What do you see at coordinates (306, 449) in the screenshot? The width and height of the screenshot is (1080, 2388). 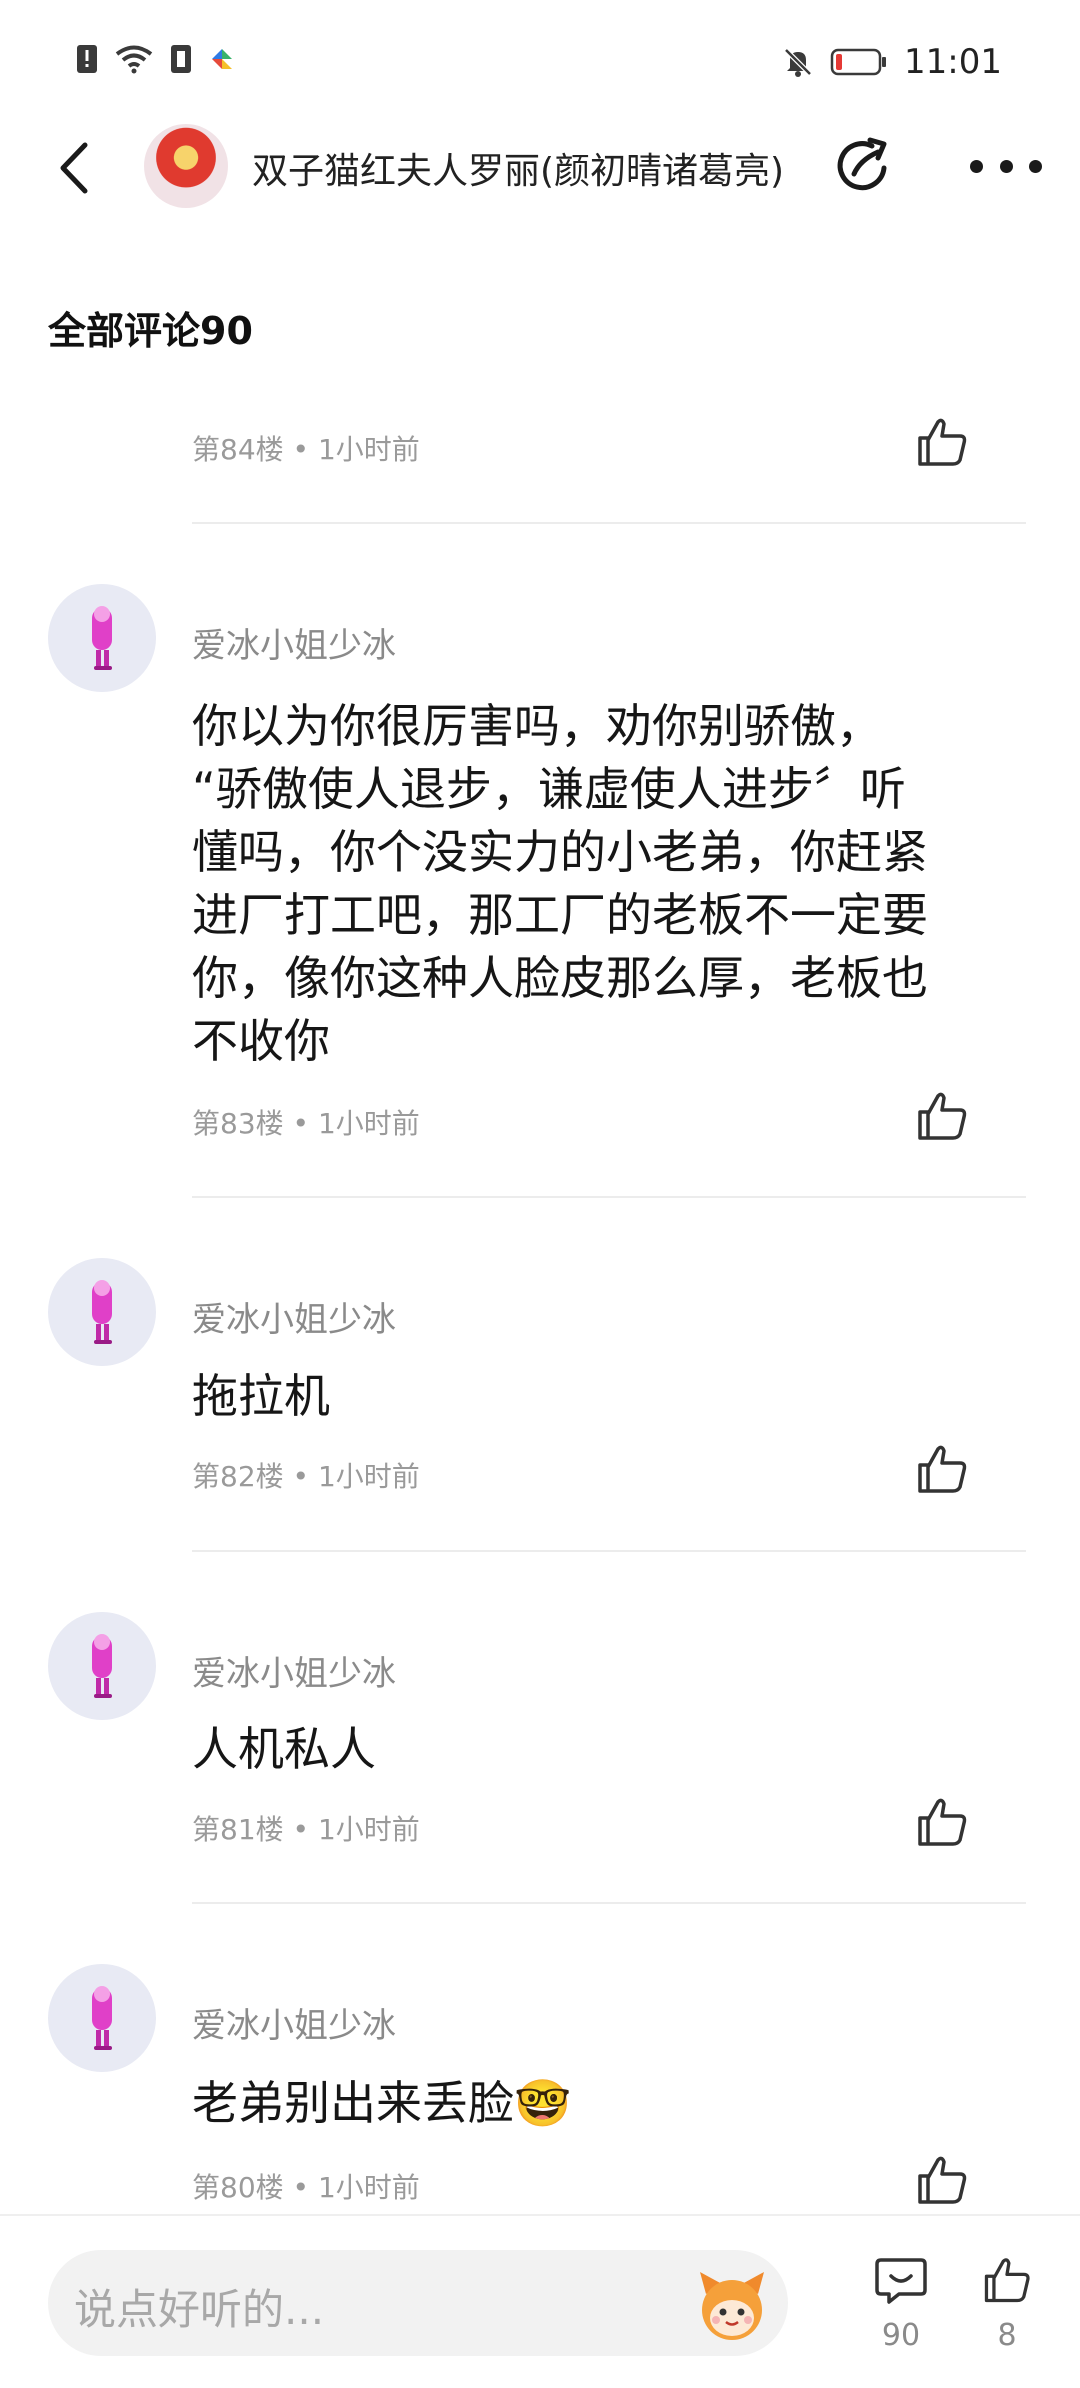 I see `comment-meta: 第84楼 • 1小时前` at bounding box center [306, 449].